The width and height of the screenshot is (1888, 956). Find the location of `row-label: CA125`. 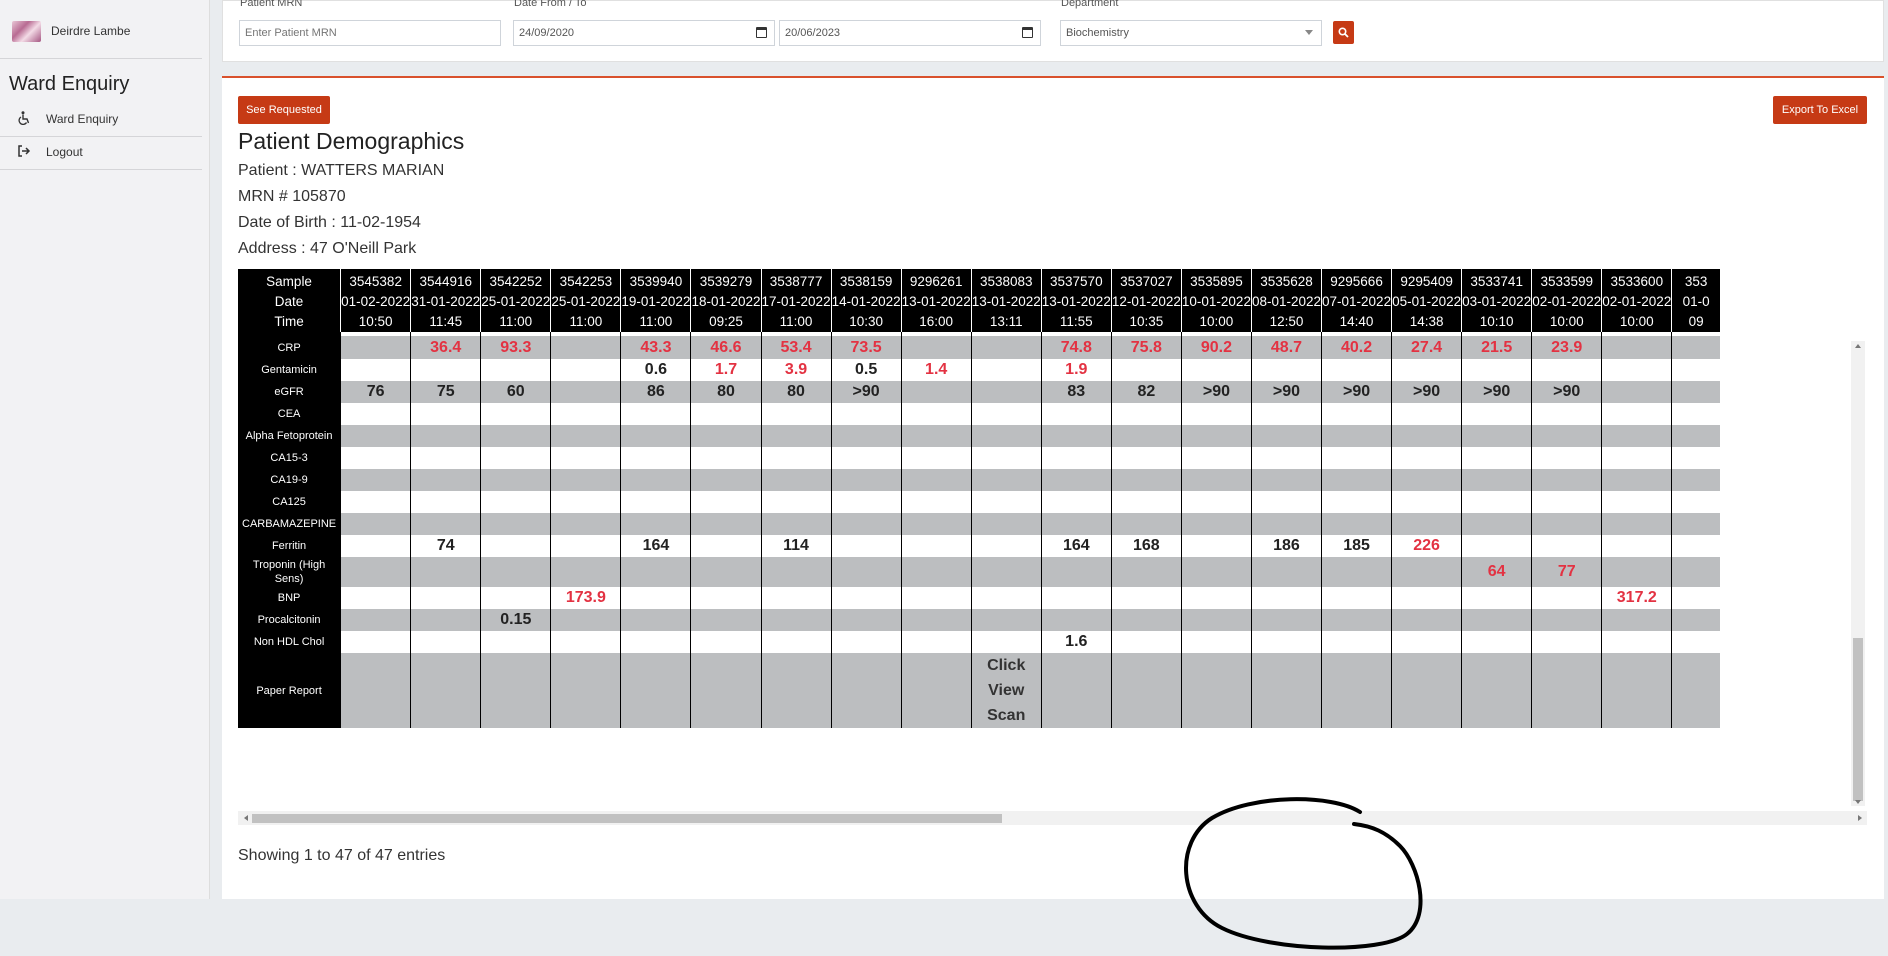

row-label: CA125 is located at coordinates (289, 502).